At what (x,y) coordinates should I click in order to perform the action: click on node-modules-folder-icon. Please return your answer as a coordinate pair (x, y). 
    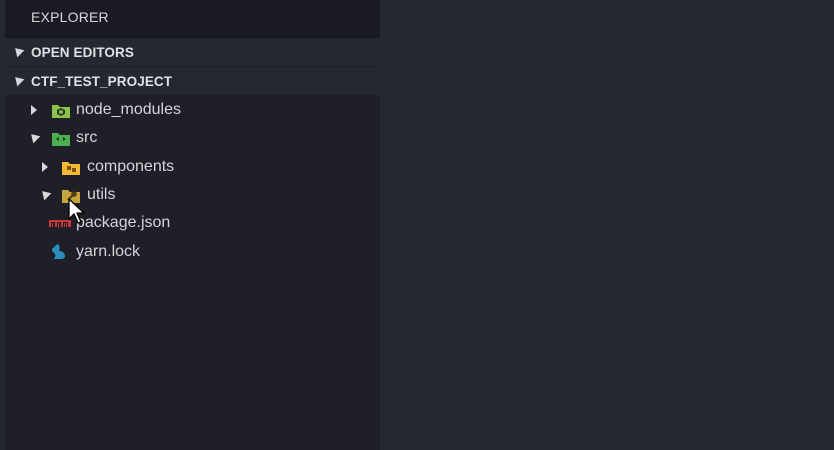
    Looking at the image, I should click on (61, 110).